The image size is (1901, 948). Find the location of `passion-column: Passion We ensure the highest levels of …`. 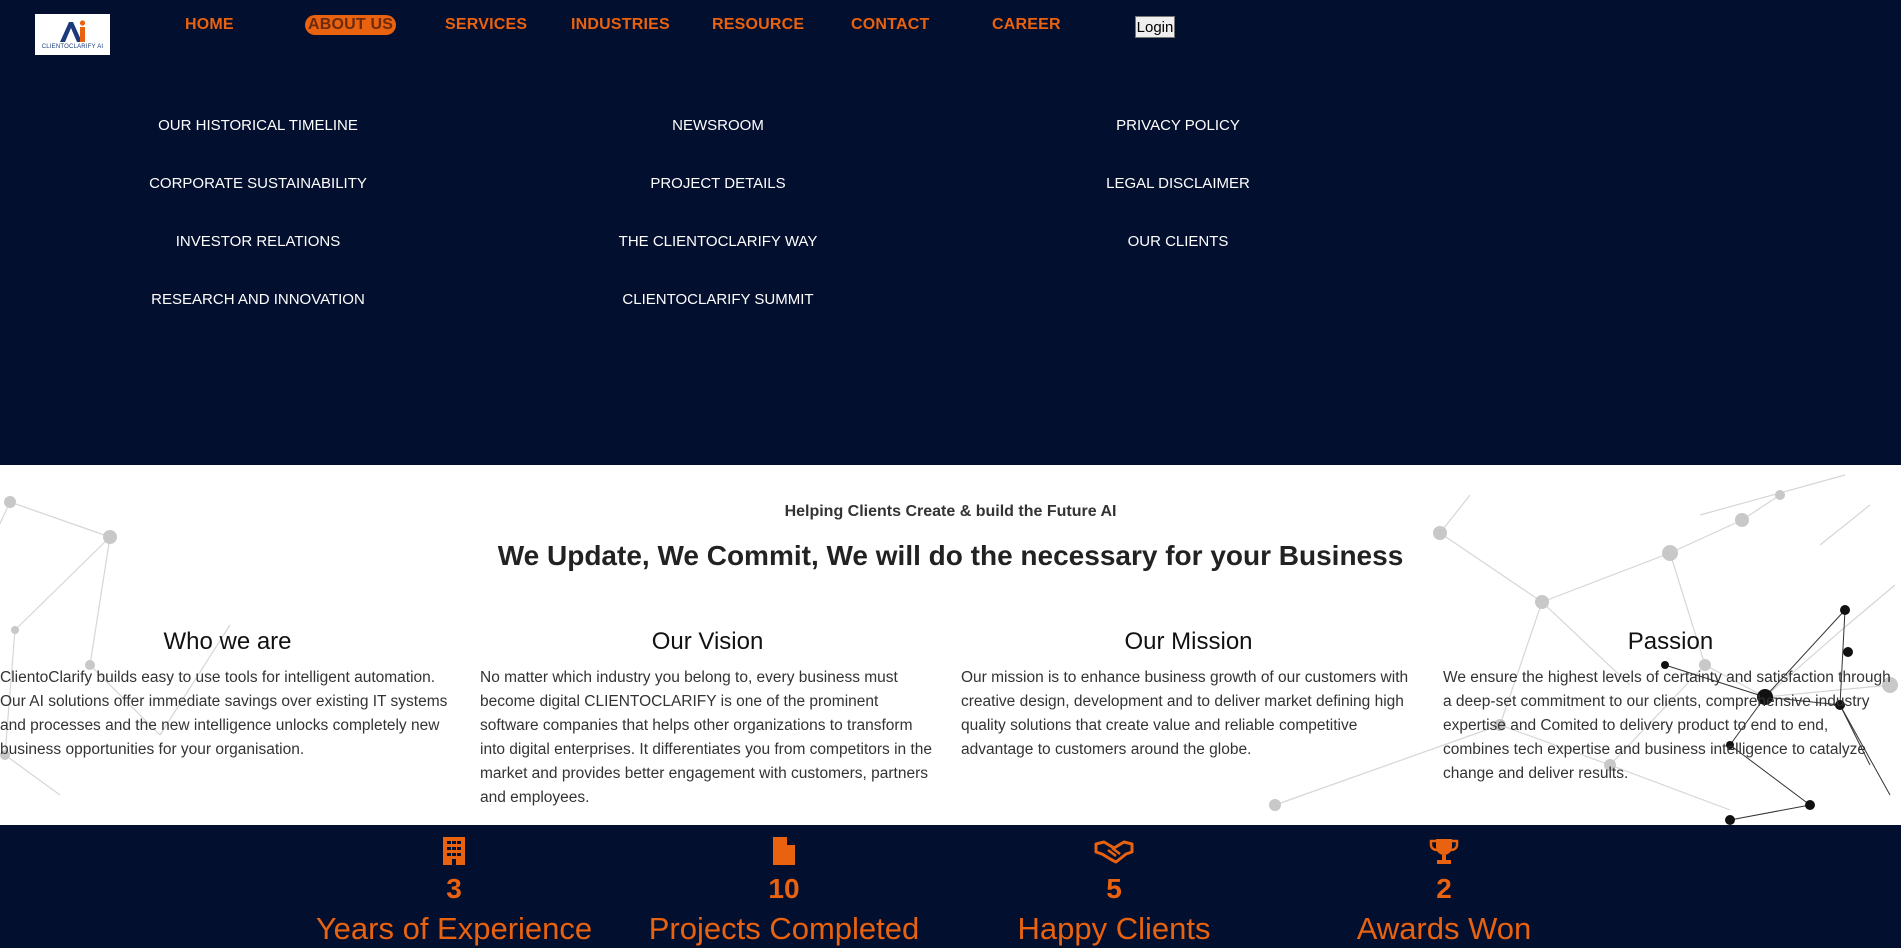

passion-column: Passion We ensure the highest levels of … is located at coordinates (1670, 707).